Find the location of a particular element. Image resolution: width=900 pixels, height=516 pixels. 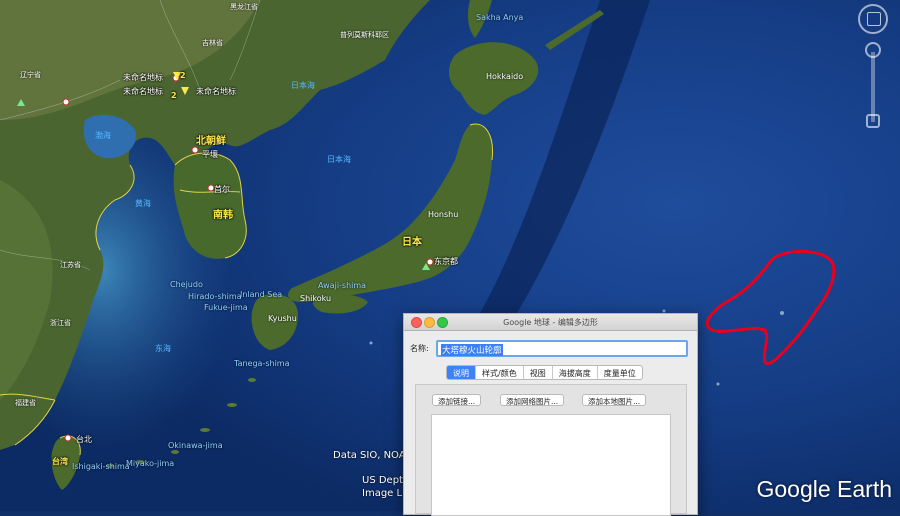

map-label: 浙江省 is located at coordinates (60, 323).